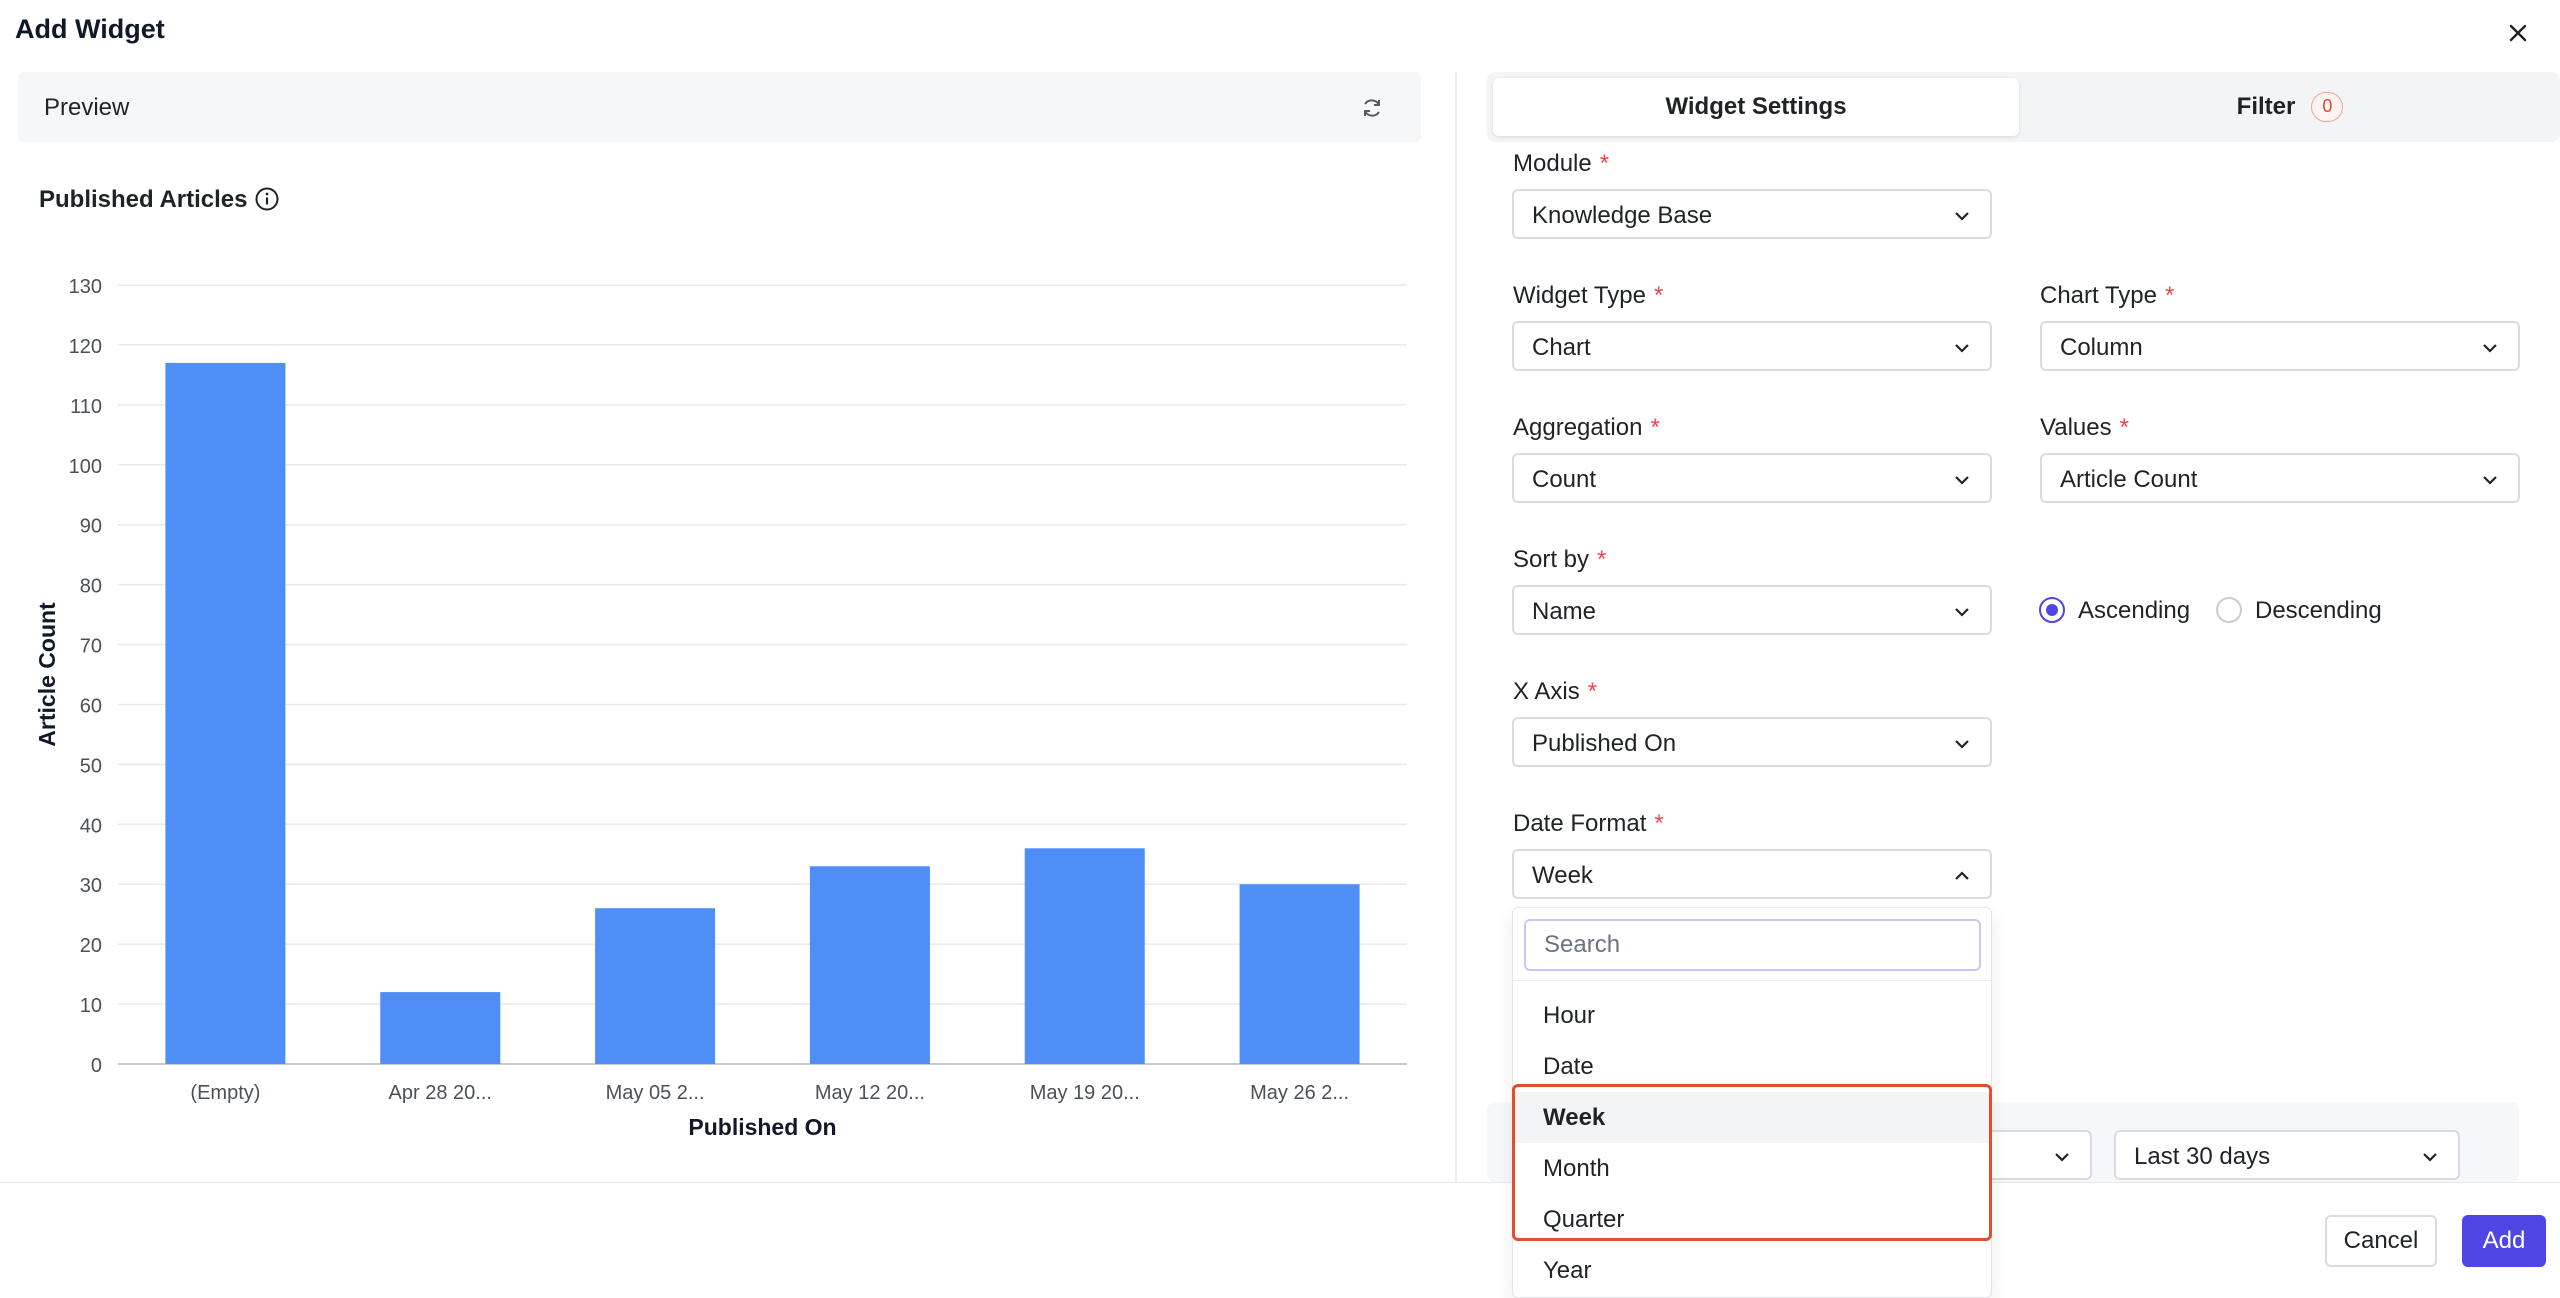  Describe the element at coordinates (1752, 980) in the screenshot. I see `dropdown-separator` at that location.